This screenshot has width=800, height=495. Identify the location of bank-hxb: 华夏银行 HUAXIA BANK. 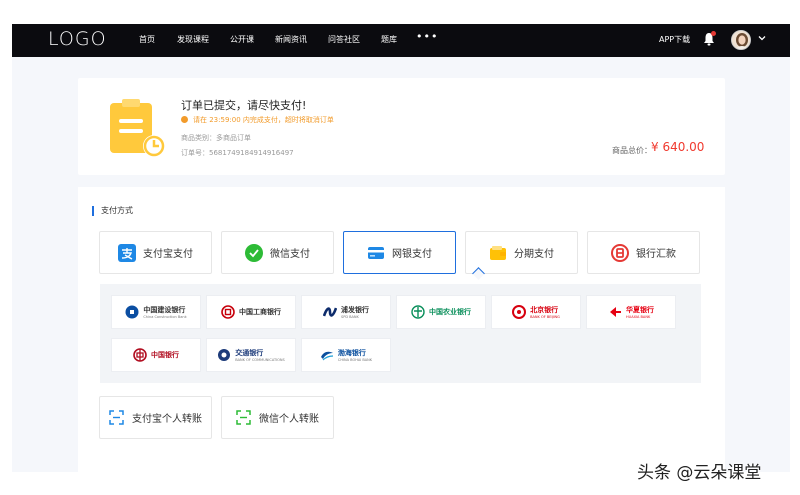
(631, 312).